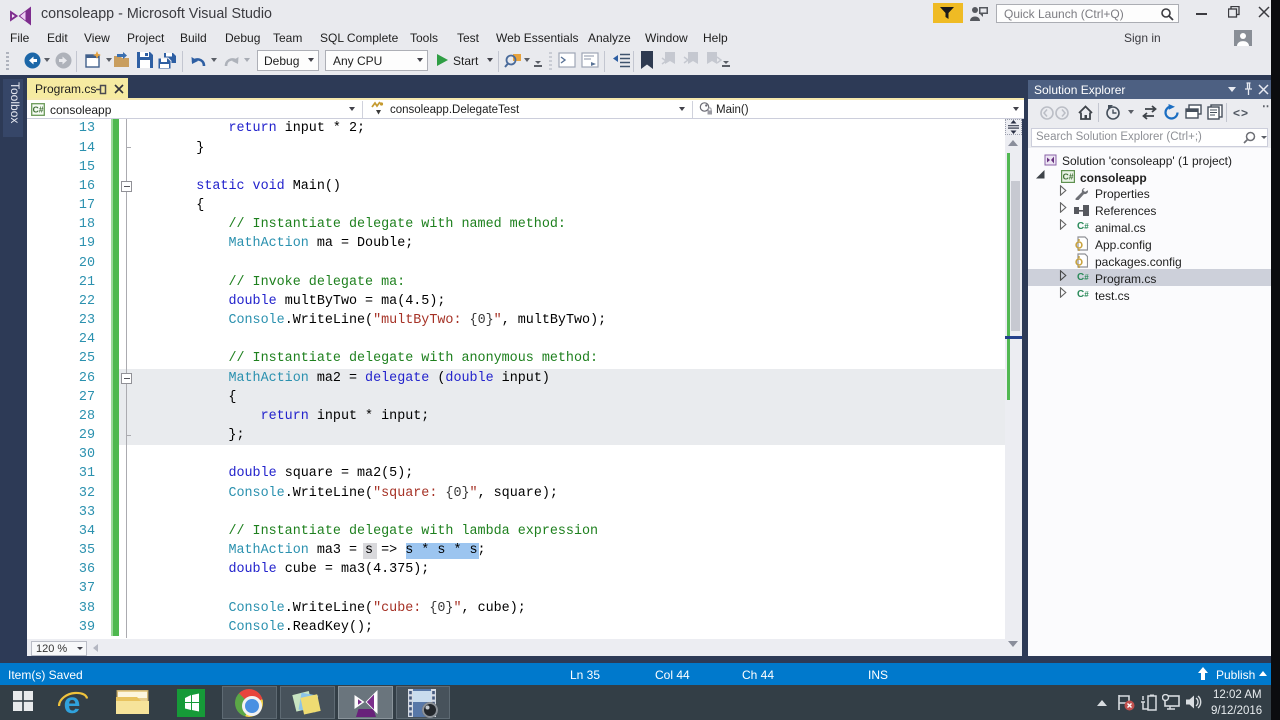  I want to click on svg-text: e, so click(72, 702).